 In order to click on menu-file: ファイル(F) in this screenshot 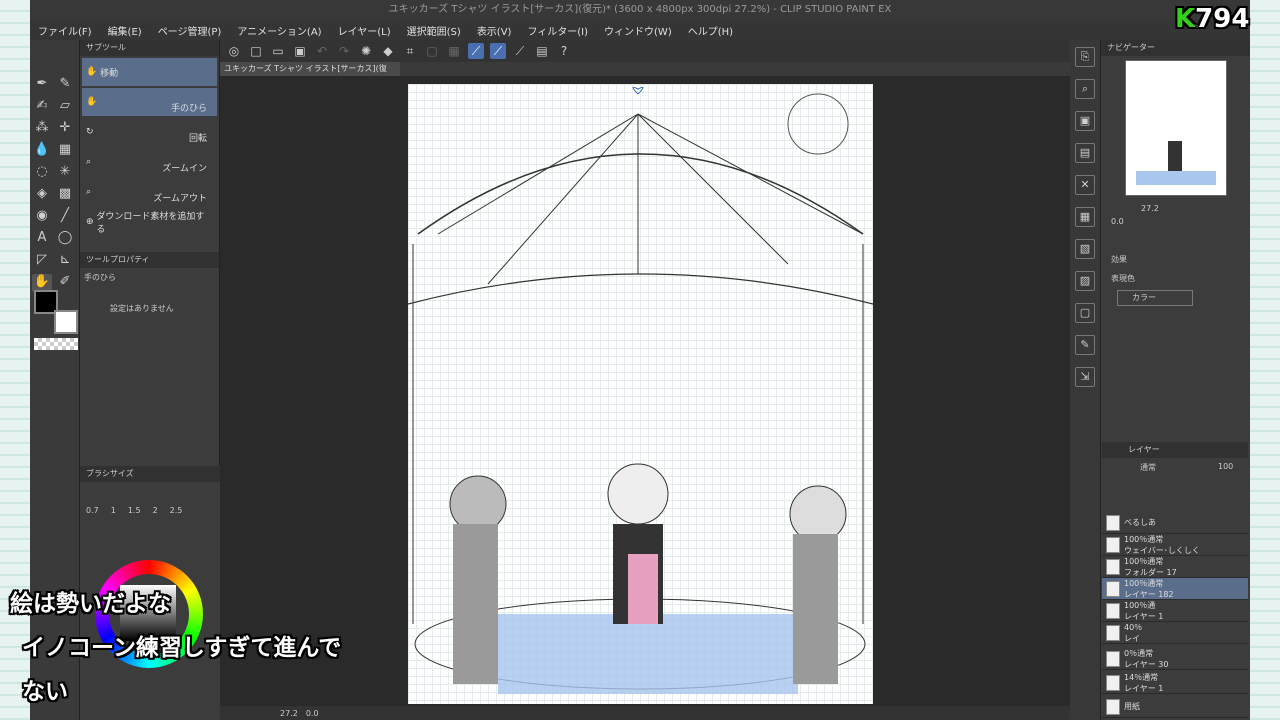, I will do `click(65, 30)`.